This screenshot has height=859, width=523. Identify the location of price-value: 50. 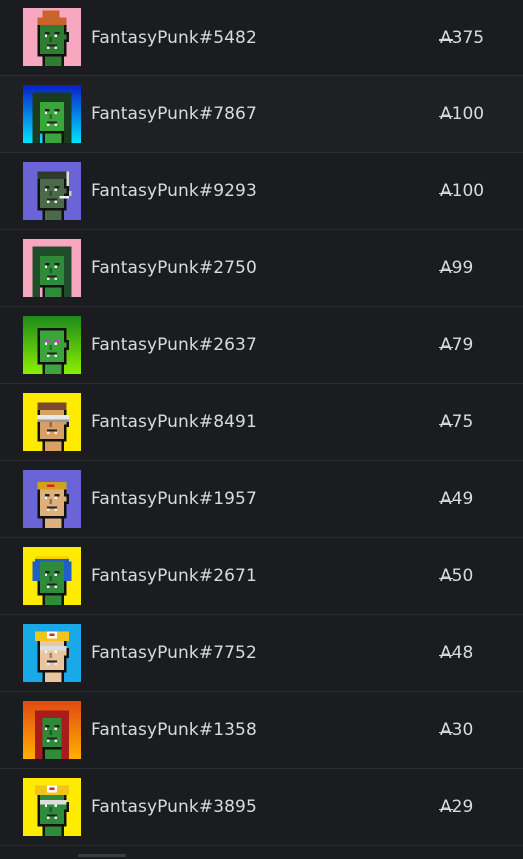
(462, 576).